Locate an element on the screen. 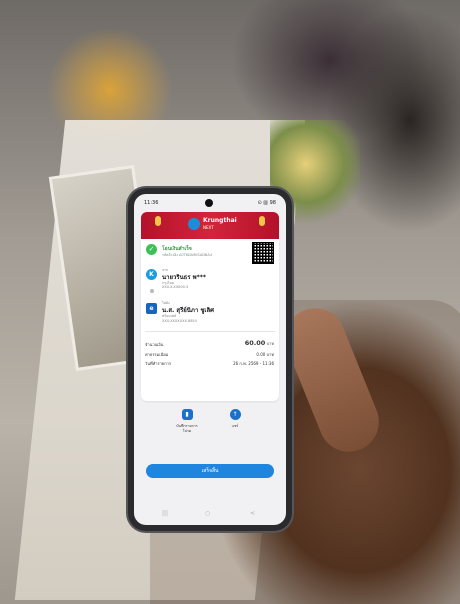 The height and width of the screenshot is (604, 460). divider is located at coordinates (210, 331).